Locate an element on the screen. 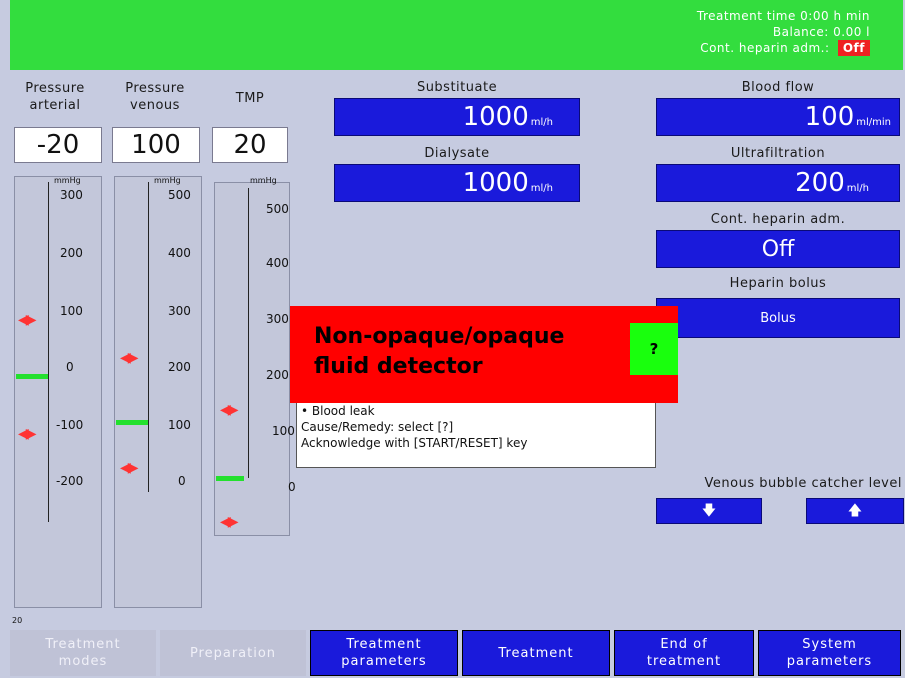 This screenshot has width=905, height=678. arterial-level-bar is located at coordinates (32, 376).